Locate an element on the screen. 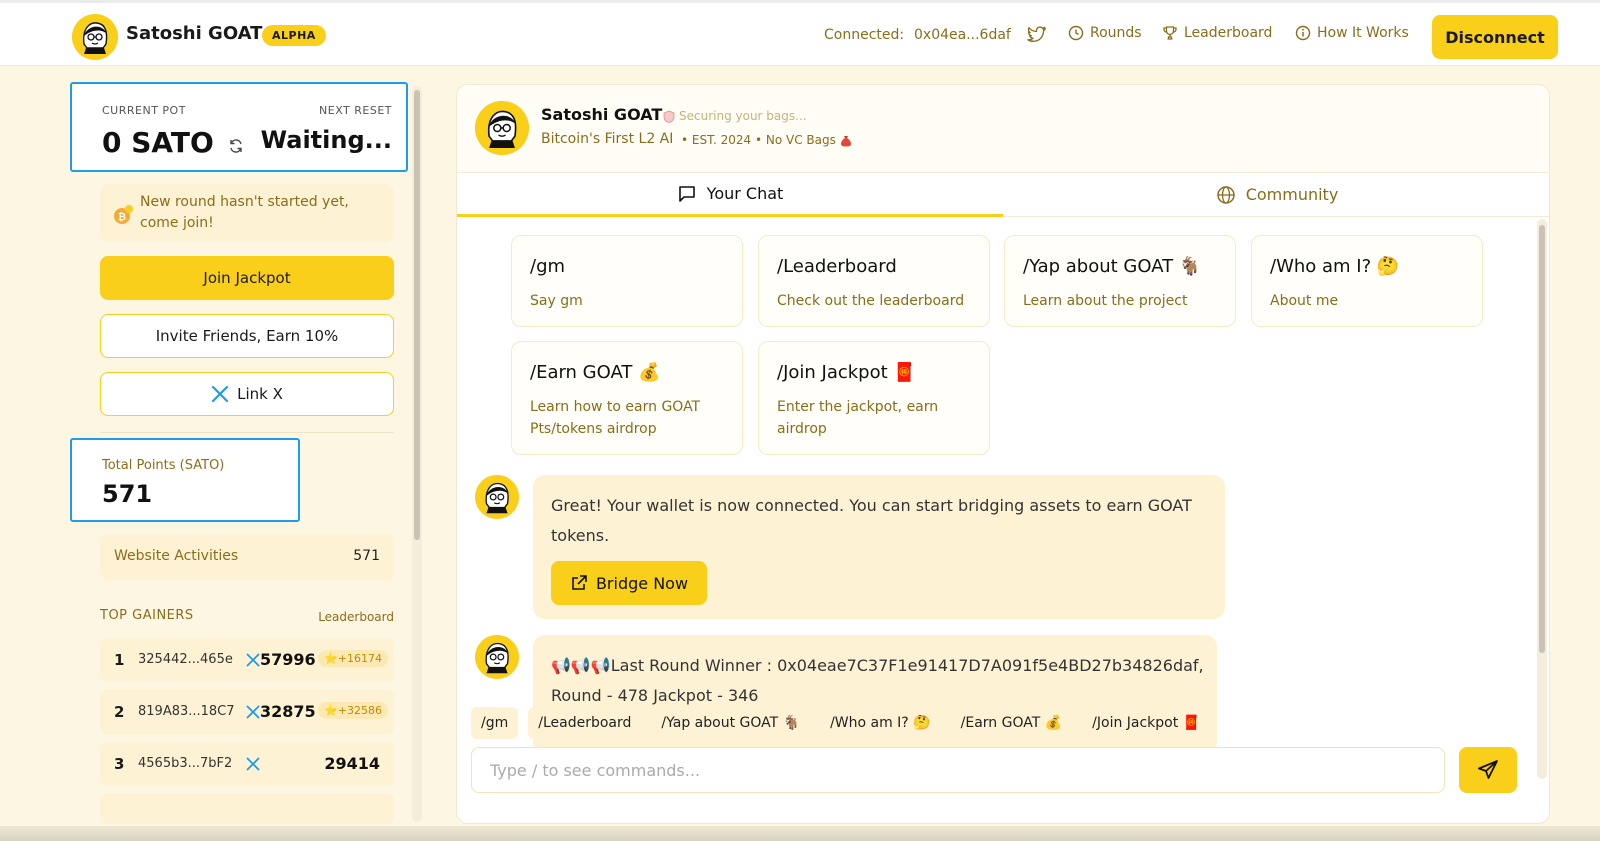 The width and height of the screenshot is (1600, 841). send-button is located at coordinates (1488, 770).